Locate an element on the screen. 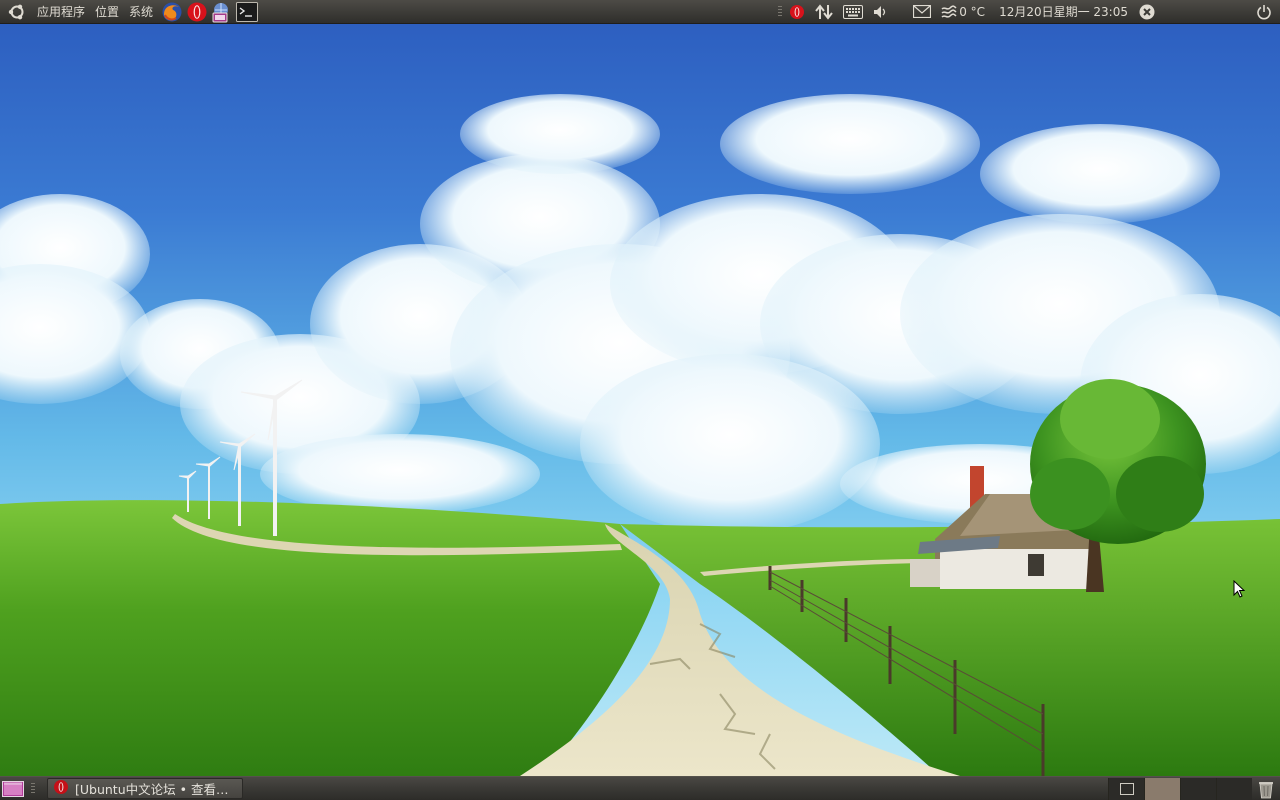 The height and width of the screenshot is (800, 1280). volume-icon is located at coordinates (881, 12).